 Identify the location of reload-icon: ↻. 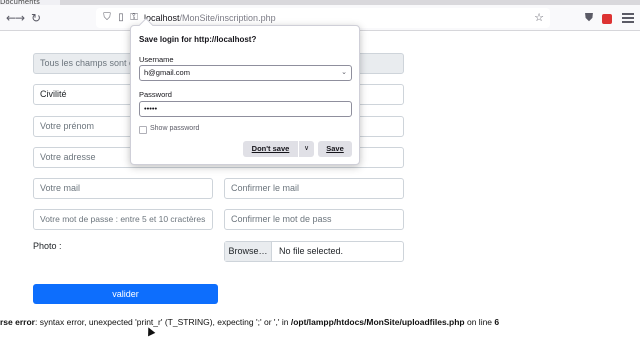
(36, 18).